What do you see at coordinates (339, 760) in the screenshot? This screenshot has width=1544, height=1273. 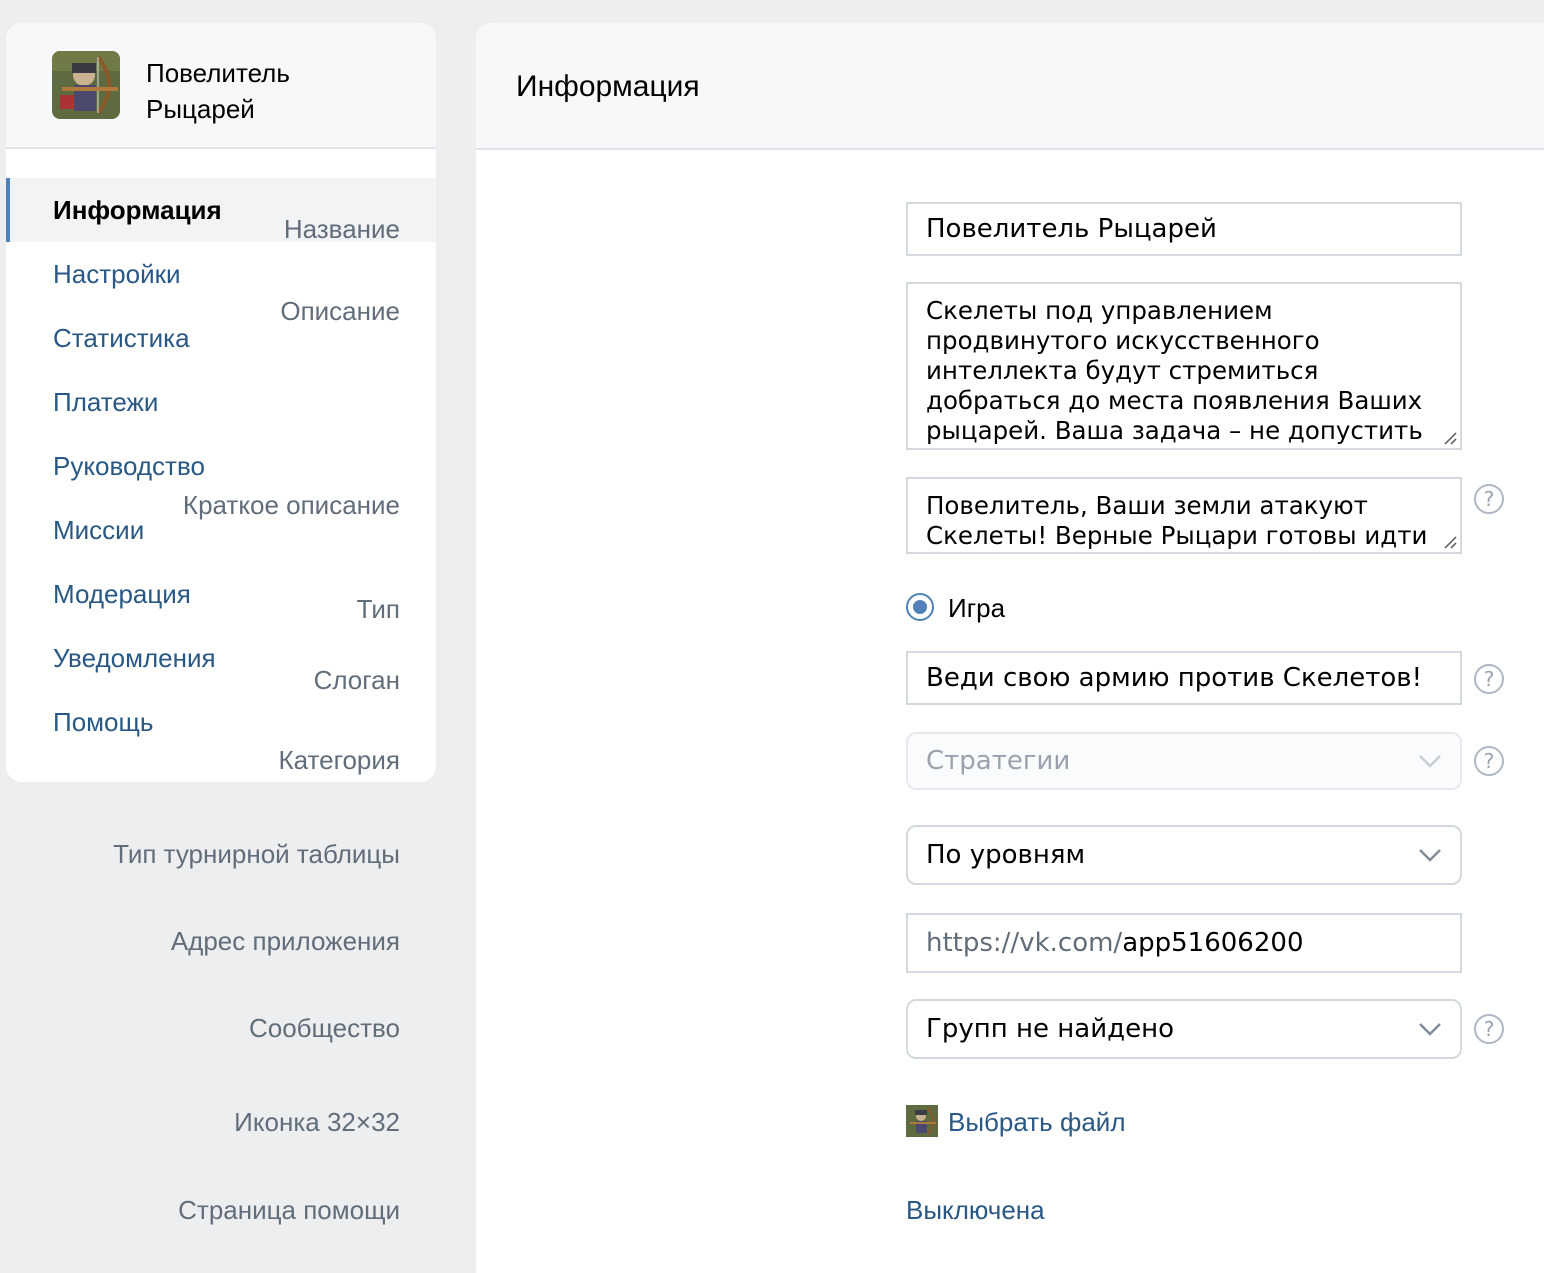 I see `category-label: Категория` at bounding box center [339, 760].